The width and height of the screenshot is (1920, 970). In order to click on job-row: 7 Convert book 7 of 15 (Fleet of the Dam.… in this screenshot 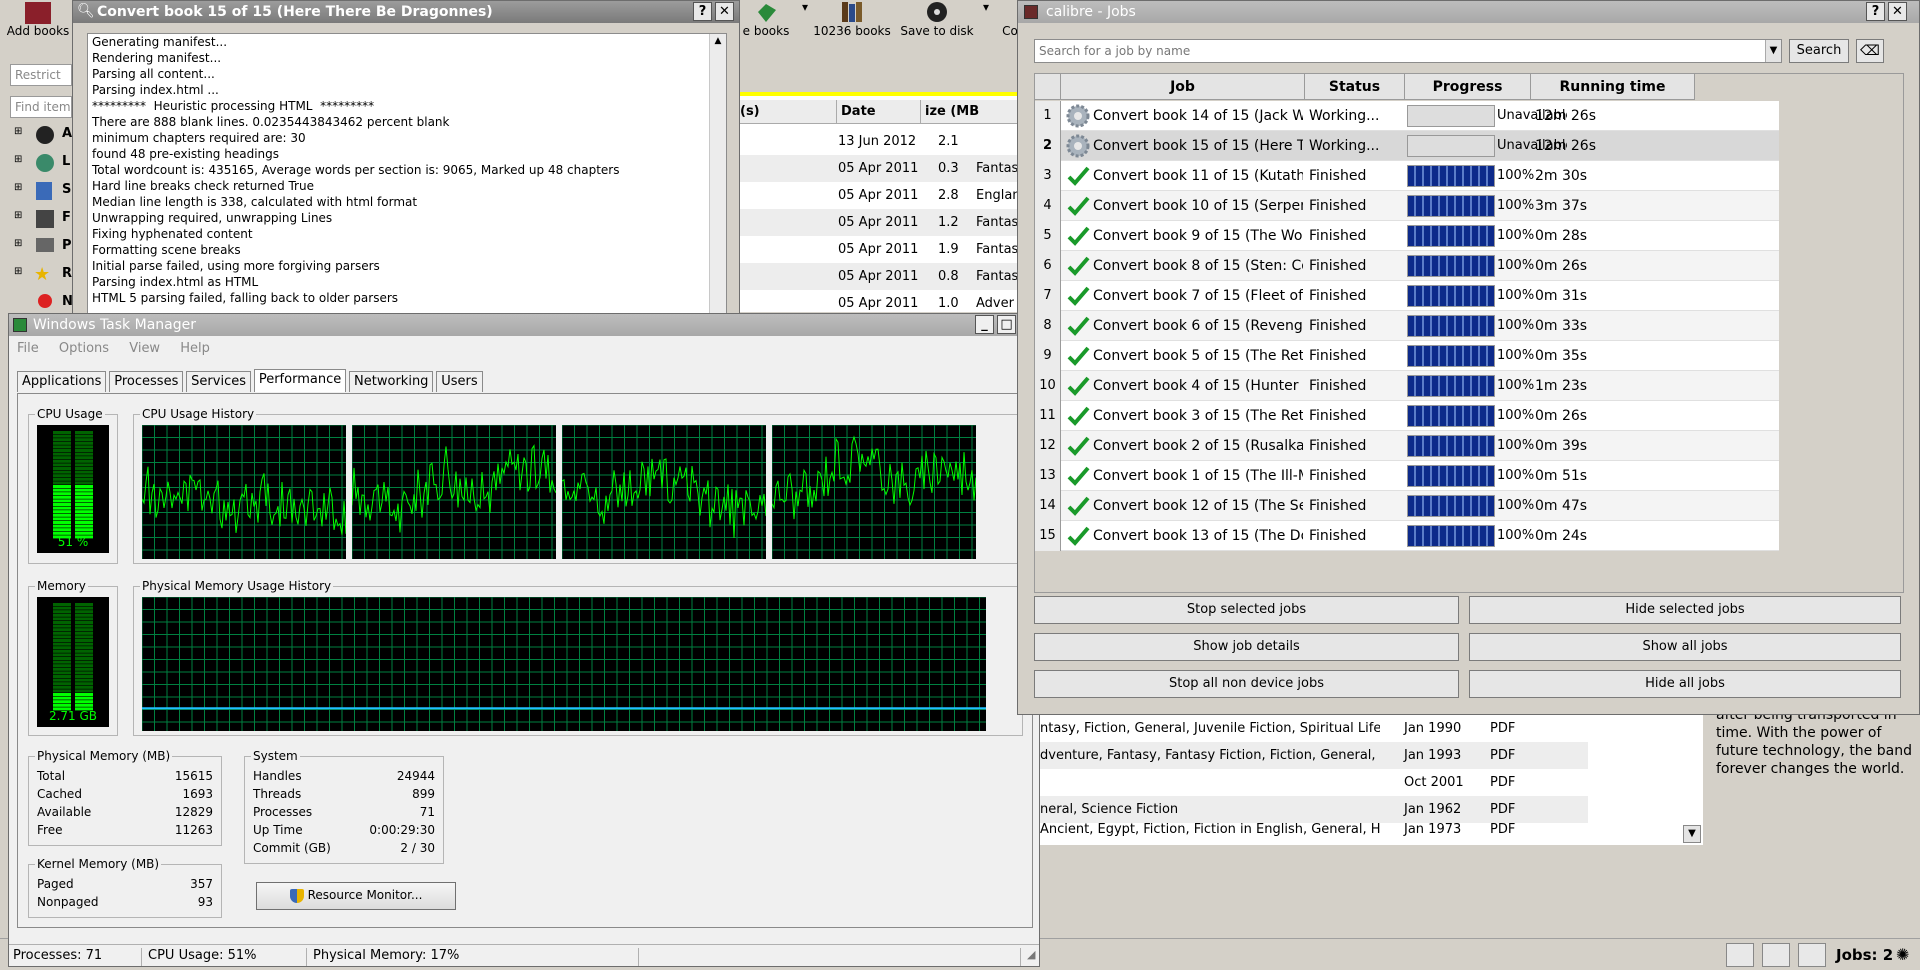, I will do `click(1407, 296)`.